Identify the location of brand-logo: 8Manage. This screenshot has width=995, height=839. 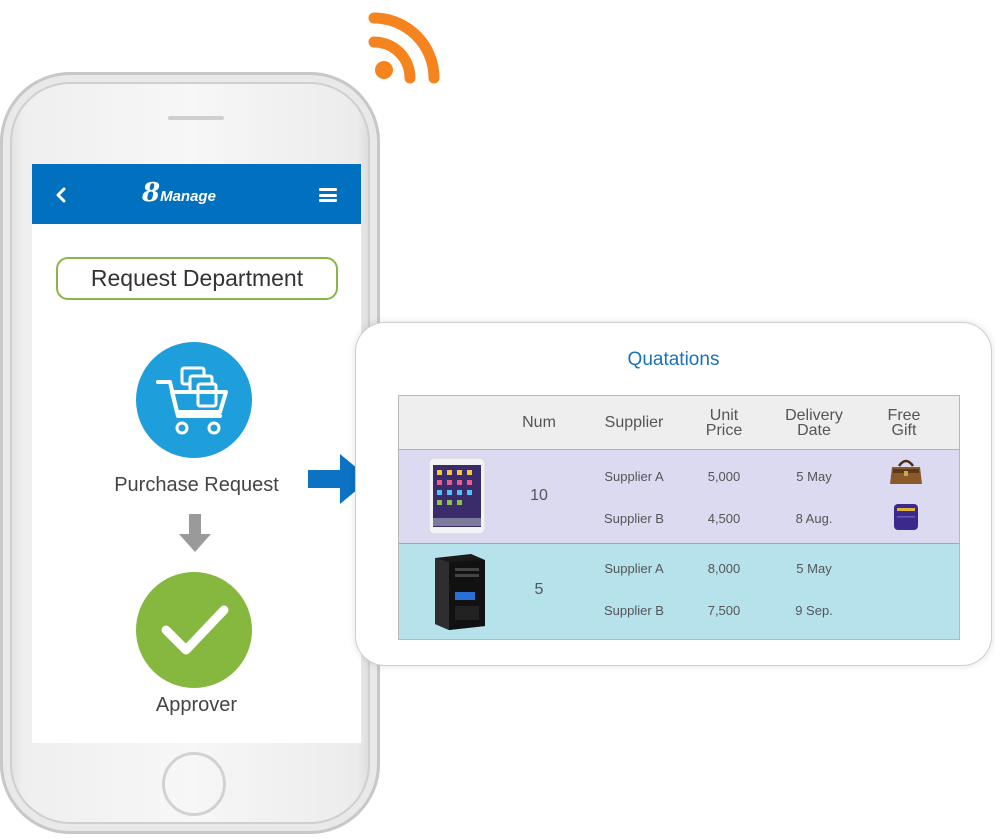
(202, 195).